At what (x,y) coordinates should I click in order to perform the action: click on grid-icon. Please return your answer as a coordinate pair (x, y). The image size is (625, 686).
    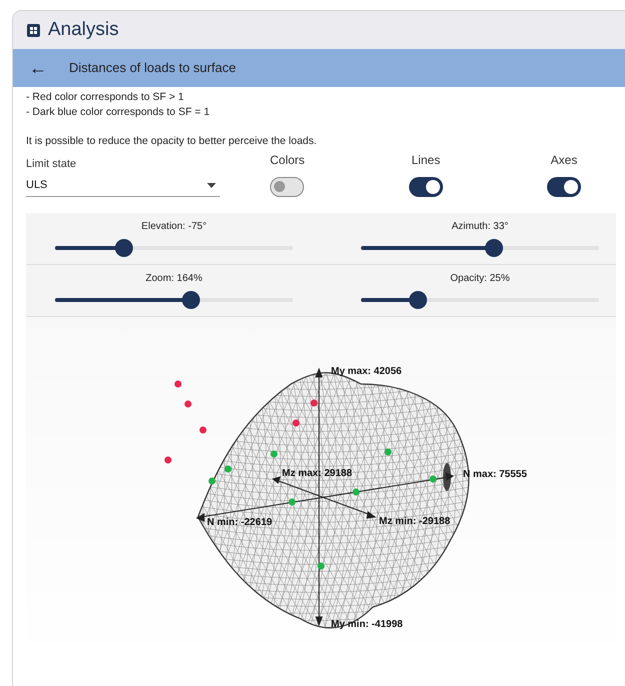
    Looking at the image, I should click on (33, 30).